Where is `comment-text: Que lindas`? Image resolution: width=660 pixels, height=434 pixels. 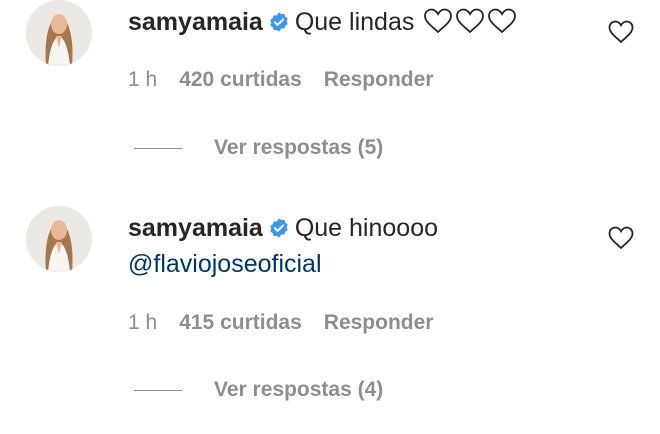
comment-text: Que lindas is located at coordinates (354, 22).